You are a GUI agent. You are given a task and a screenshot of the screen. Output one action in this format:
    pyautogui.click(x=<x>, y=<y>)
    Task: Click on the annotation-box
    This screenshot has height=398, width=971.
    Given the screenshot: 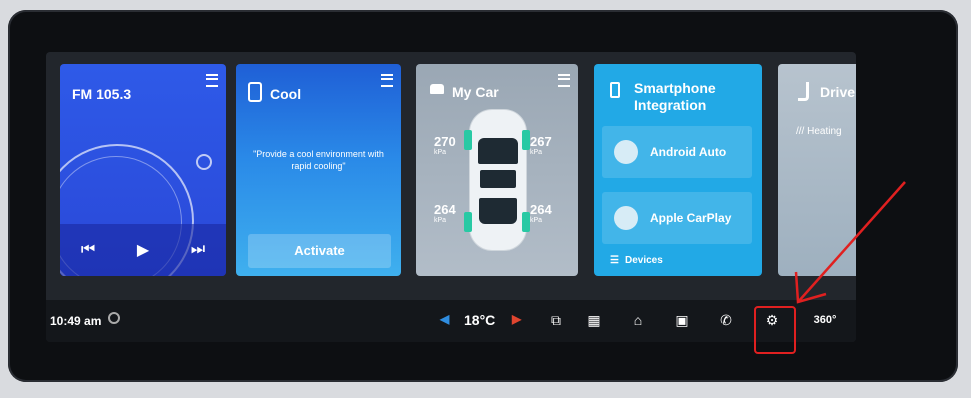 What is the action you would take?
    pyautogui.click(x=775, y=330)
    